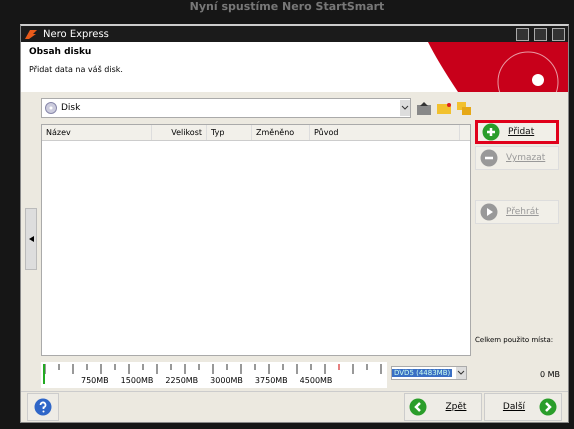 The image size is (574, 429). What do you see at coordinates (281, 132) in the screenshot?
I see `column-header: Změněno` at bounding box center [281, 132].